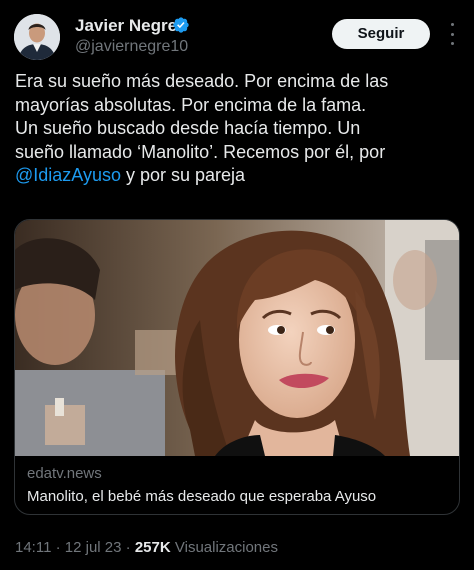 The height and width of the screenshot is (570, 474). What do you see at coordinates (131, 47) in the screenshot?
I see `author-handle: @javiernegre10` at bounding box center [131, 47].